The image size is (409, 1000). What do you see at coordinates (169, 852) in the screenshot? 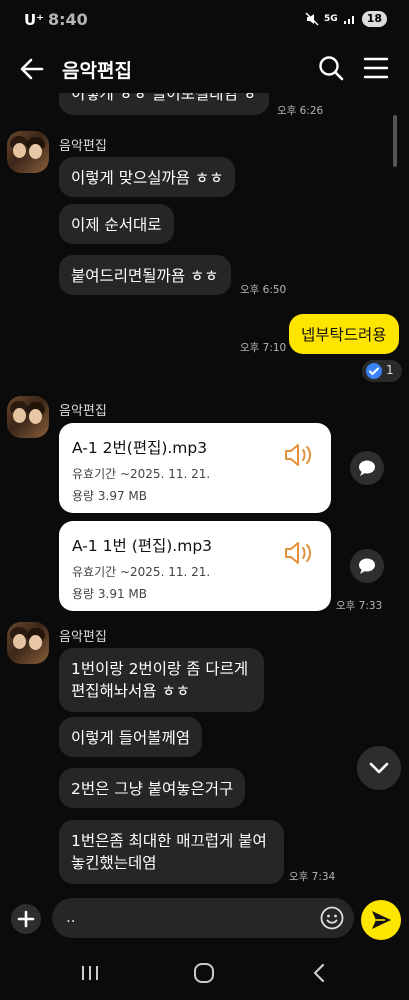
I see `message-text: 1번은좀 최대한 매끄럽게 붙여 놓킨했는데염` at bounding box center [169, 852].